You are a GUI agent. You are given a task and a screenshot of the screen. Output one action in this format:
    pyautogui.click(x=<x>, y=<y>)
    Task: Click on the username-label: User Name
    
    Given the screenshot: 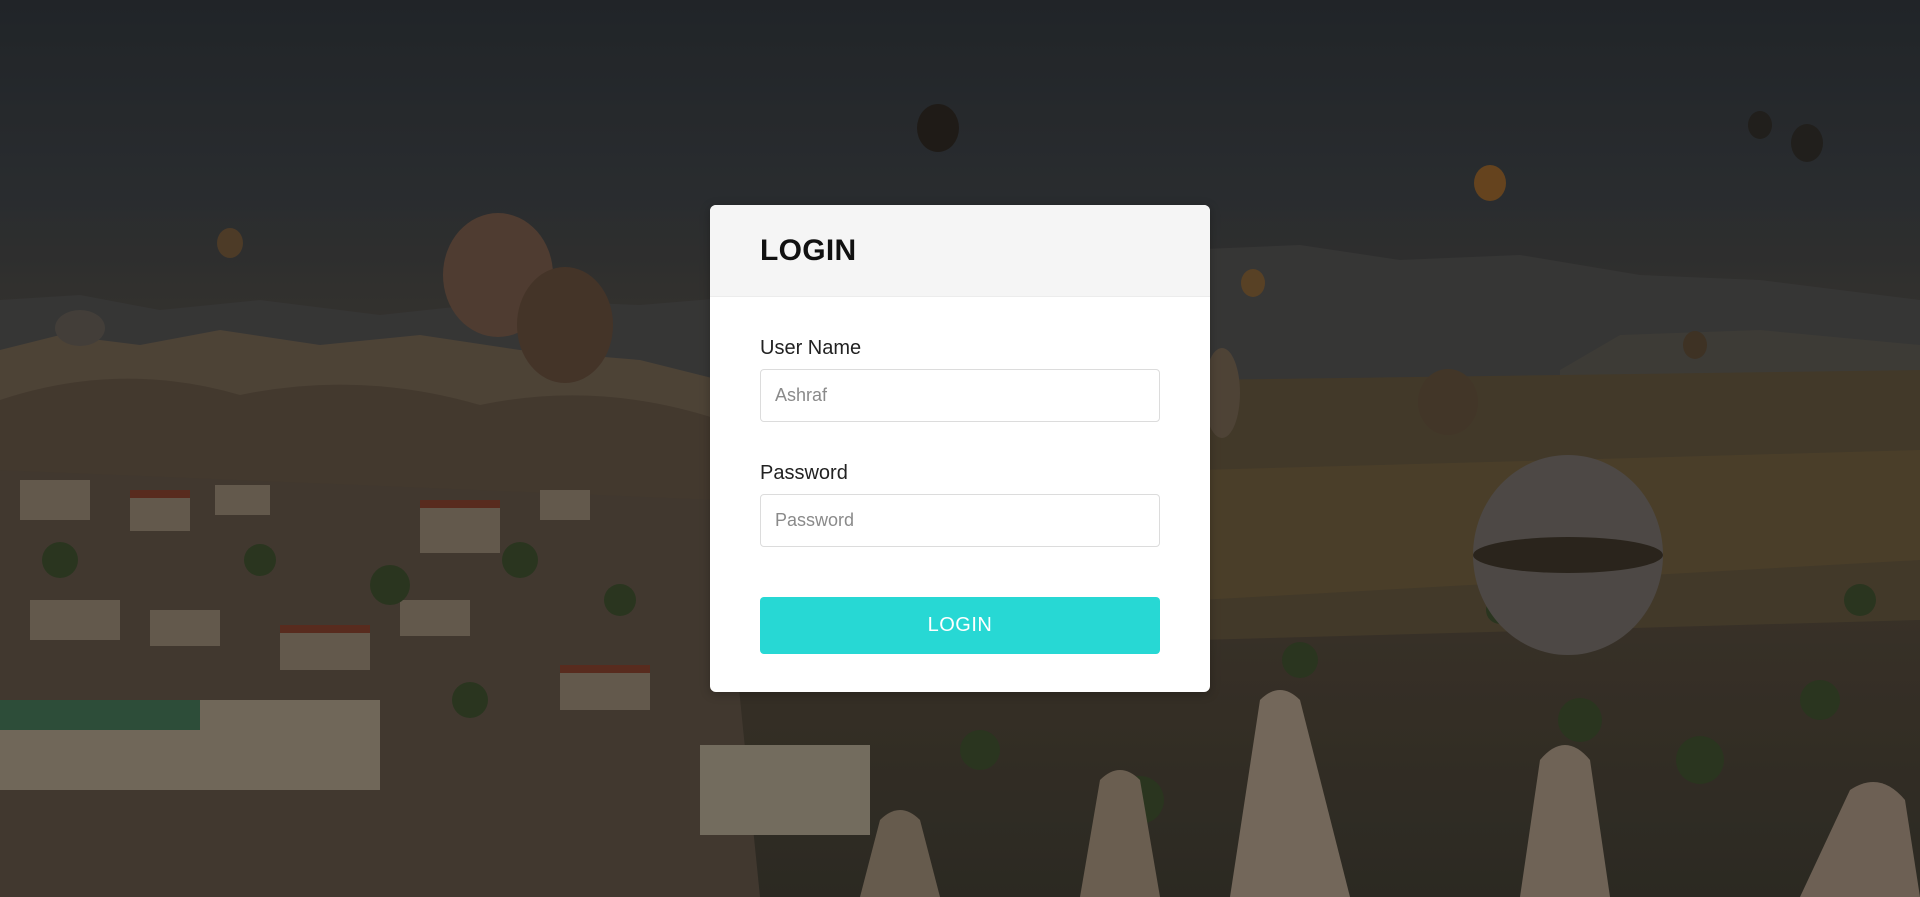 What is the action you would take?
    pyautogui.click(x=811, y=348)
    